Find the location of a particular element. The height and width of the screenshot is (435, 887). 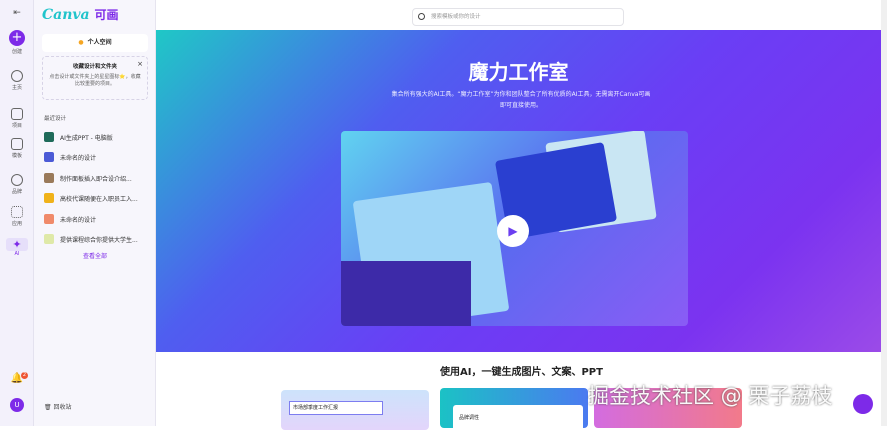

home-icon is located at coordinates (17, 76).